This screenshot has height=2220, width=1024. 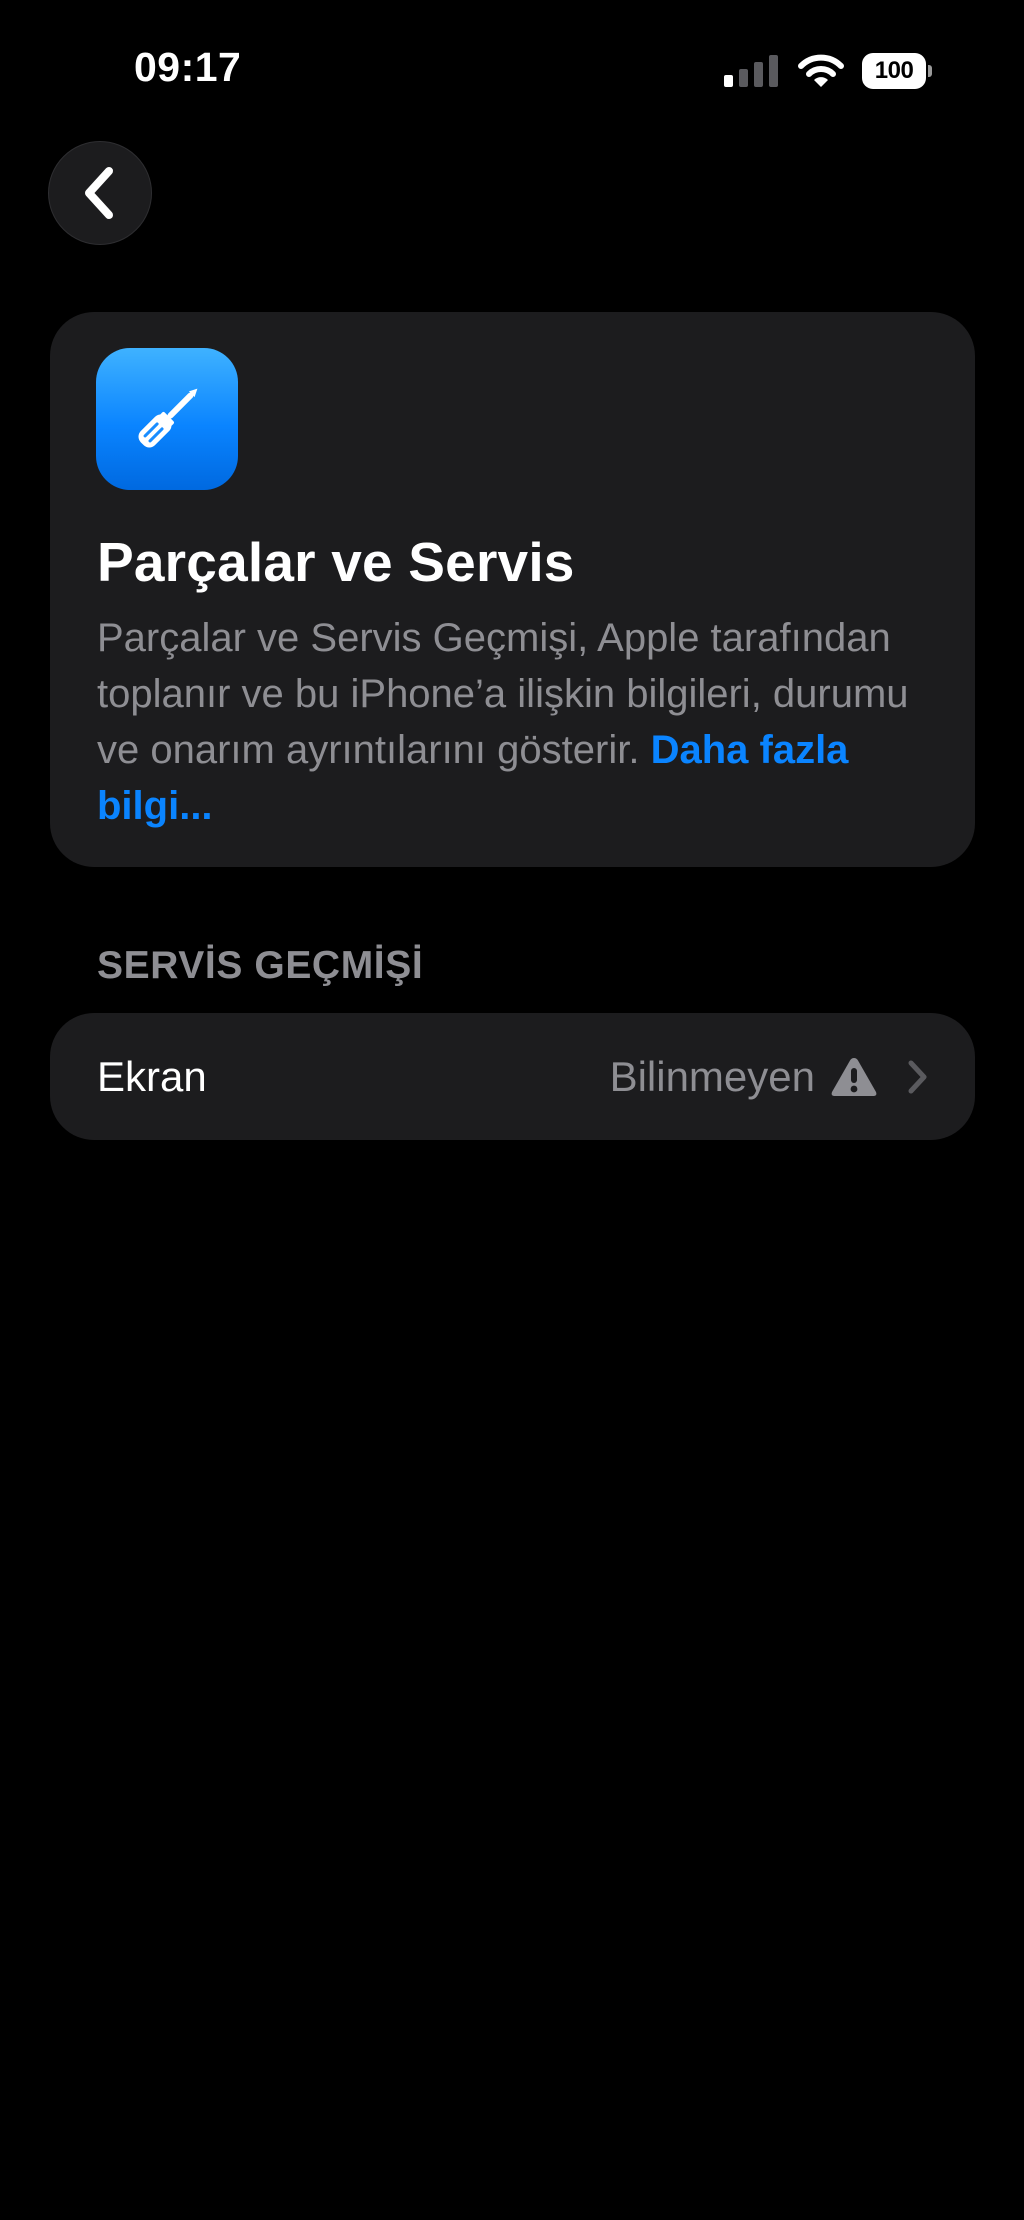 I want to click on row-value: Bilinmeyen, so click(x=712, y=1076).